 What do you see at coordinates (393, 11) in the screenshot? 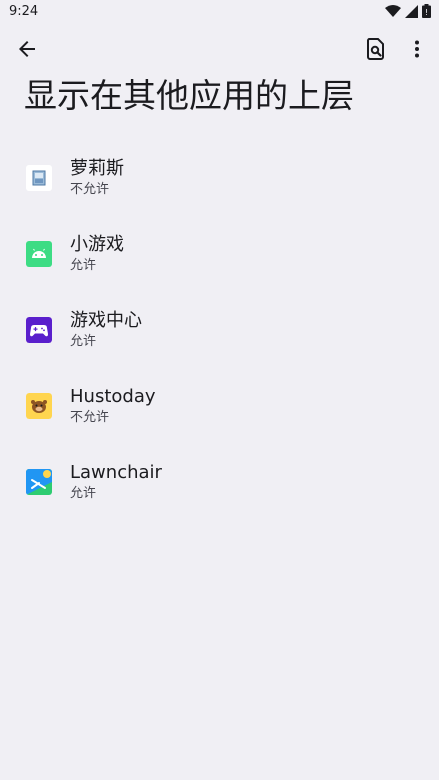
I see `wifi-icon` at bounding box center [393, 11].